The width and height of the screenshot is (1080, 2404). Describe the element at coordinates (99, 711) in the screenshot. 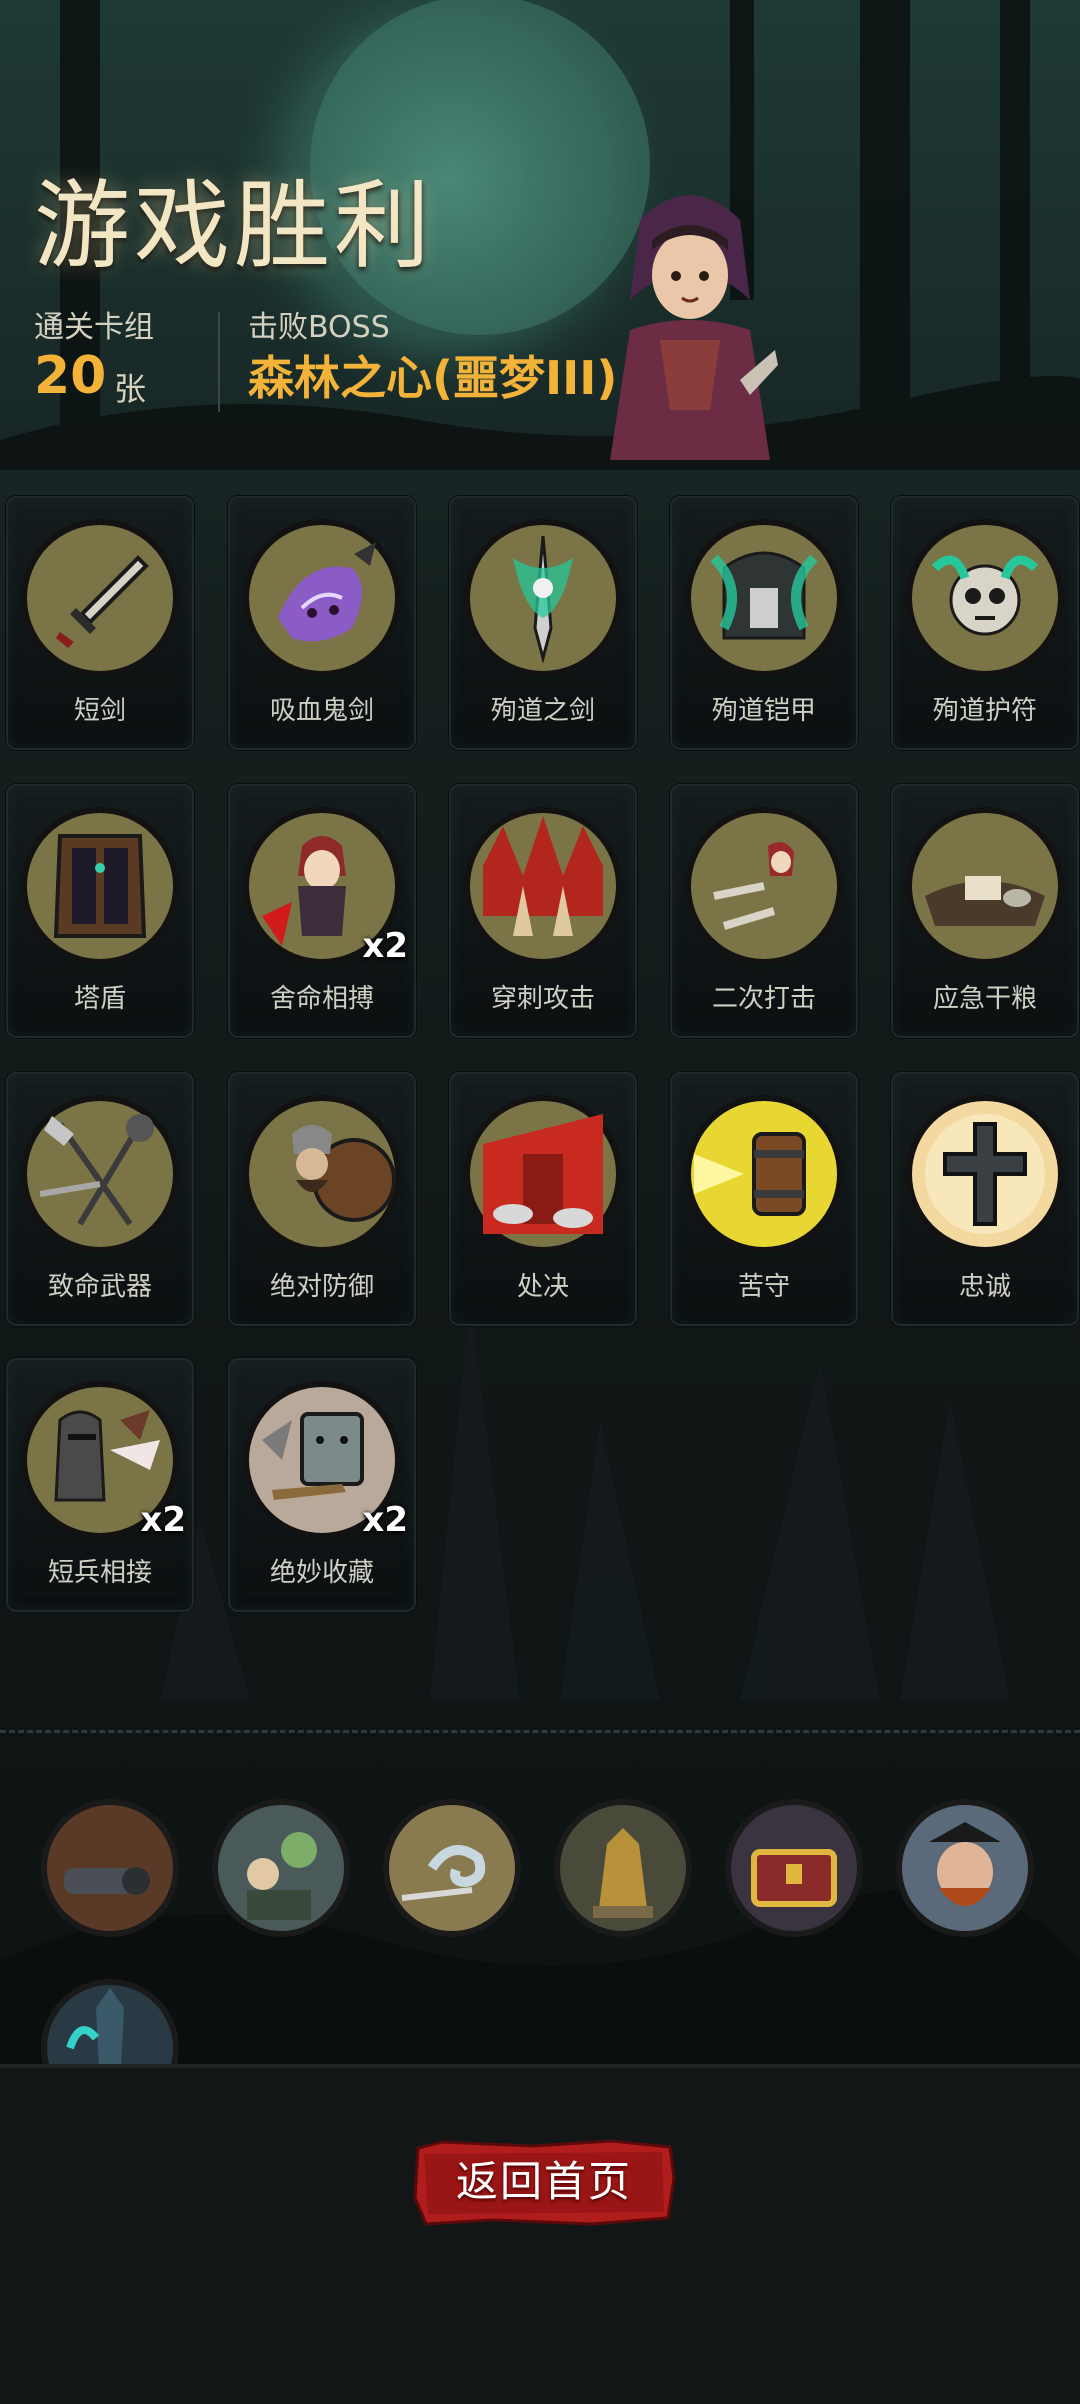

I see `card-name: 短剑` at that location.